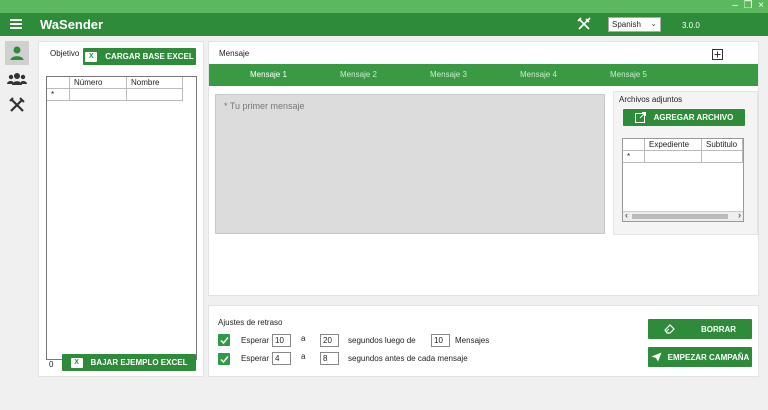  I want to click on restore-button: ❐, so click(748, 6).